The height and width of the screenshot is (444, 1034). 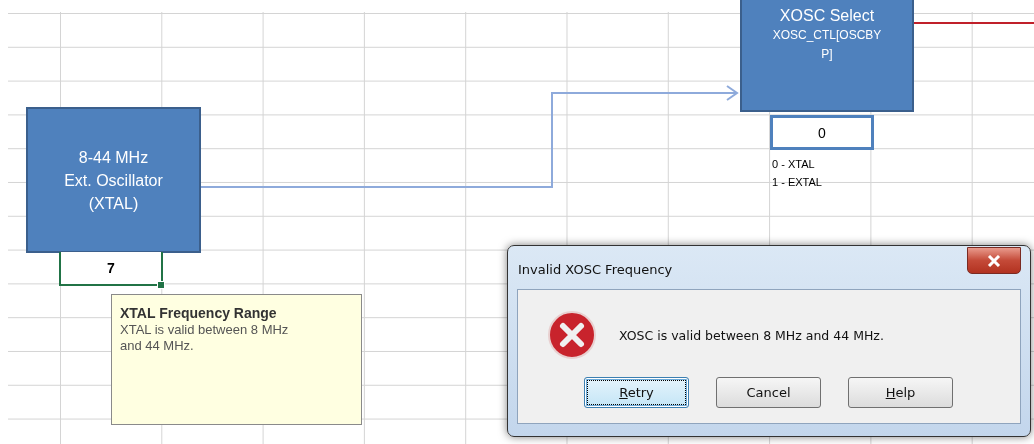 I want to click on legend-text: 1 - EXTAL, so click(x=797, y=182).